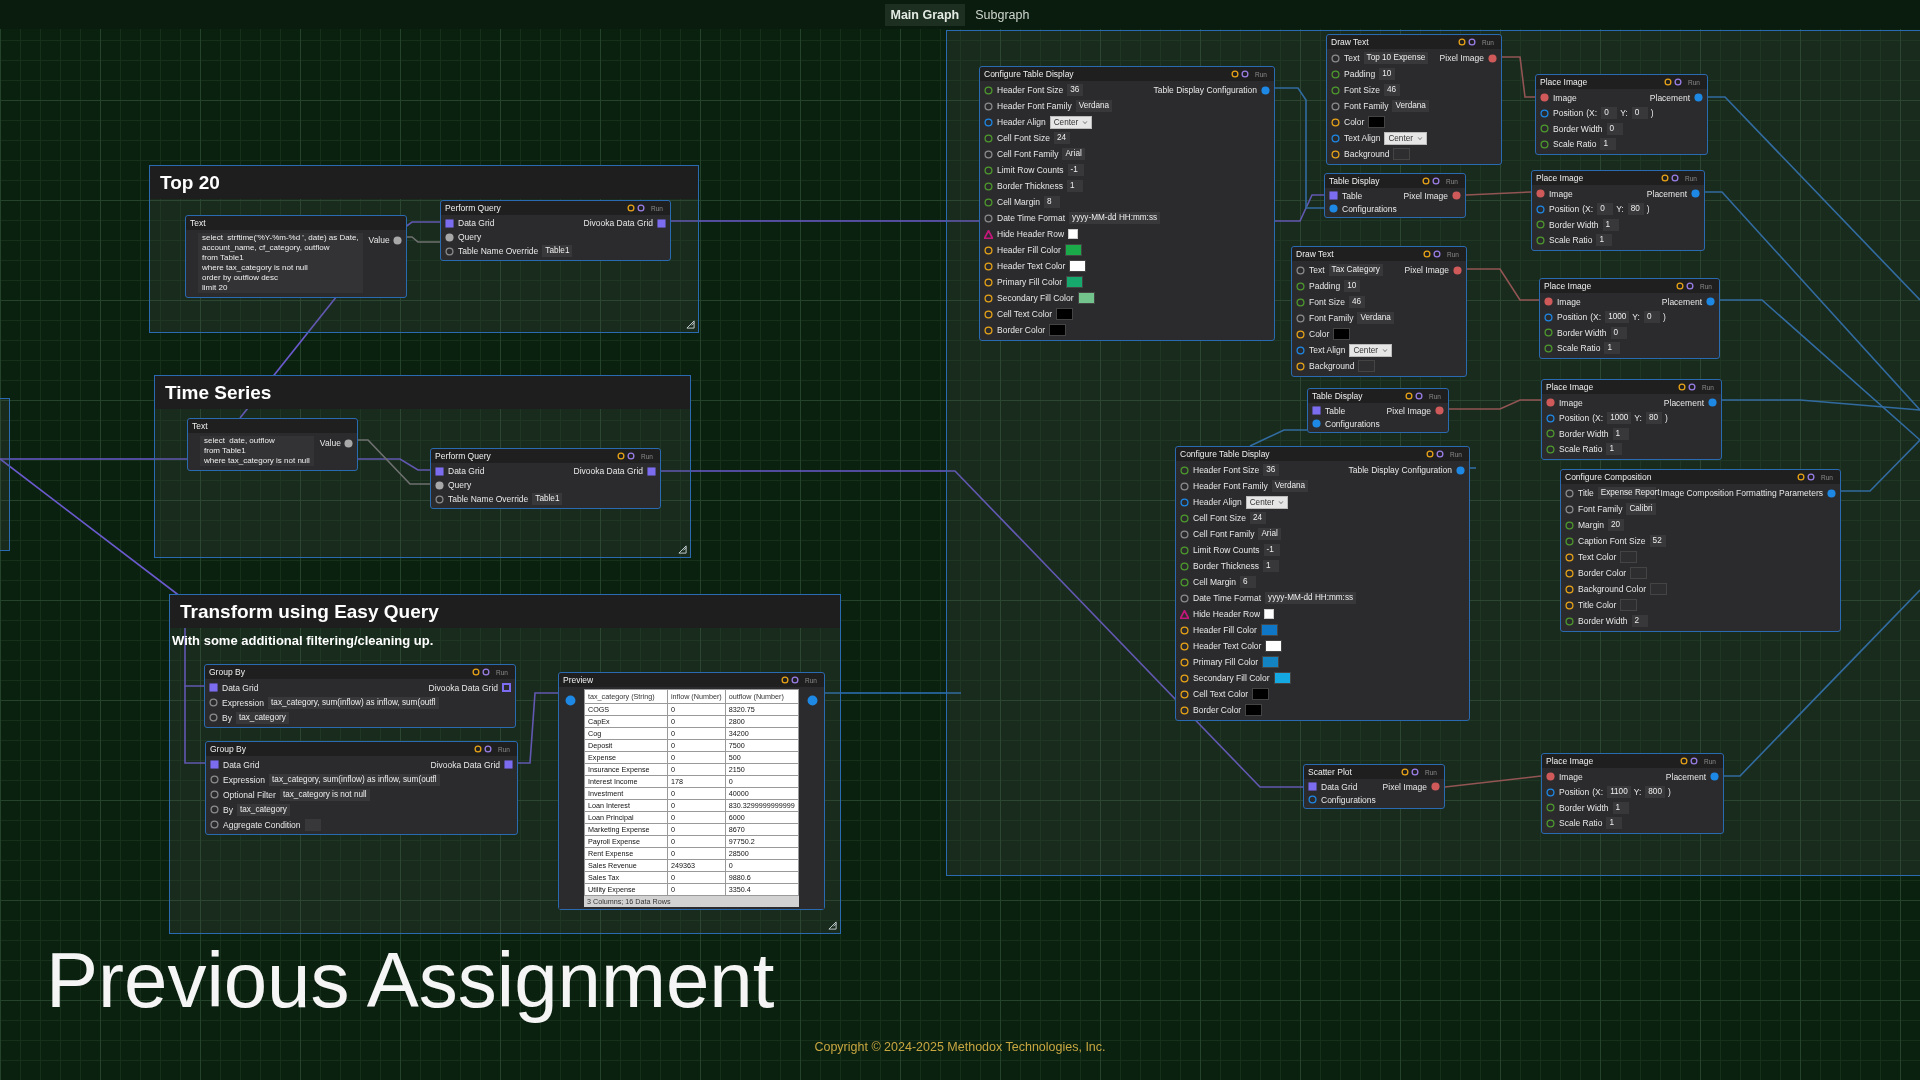  I want to click on resize-handle-icon, so click(682, 549).